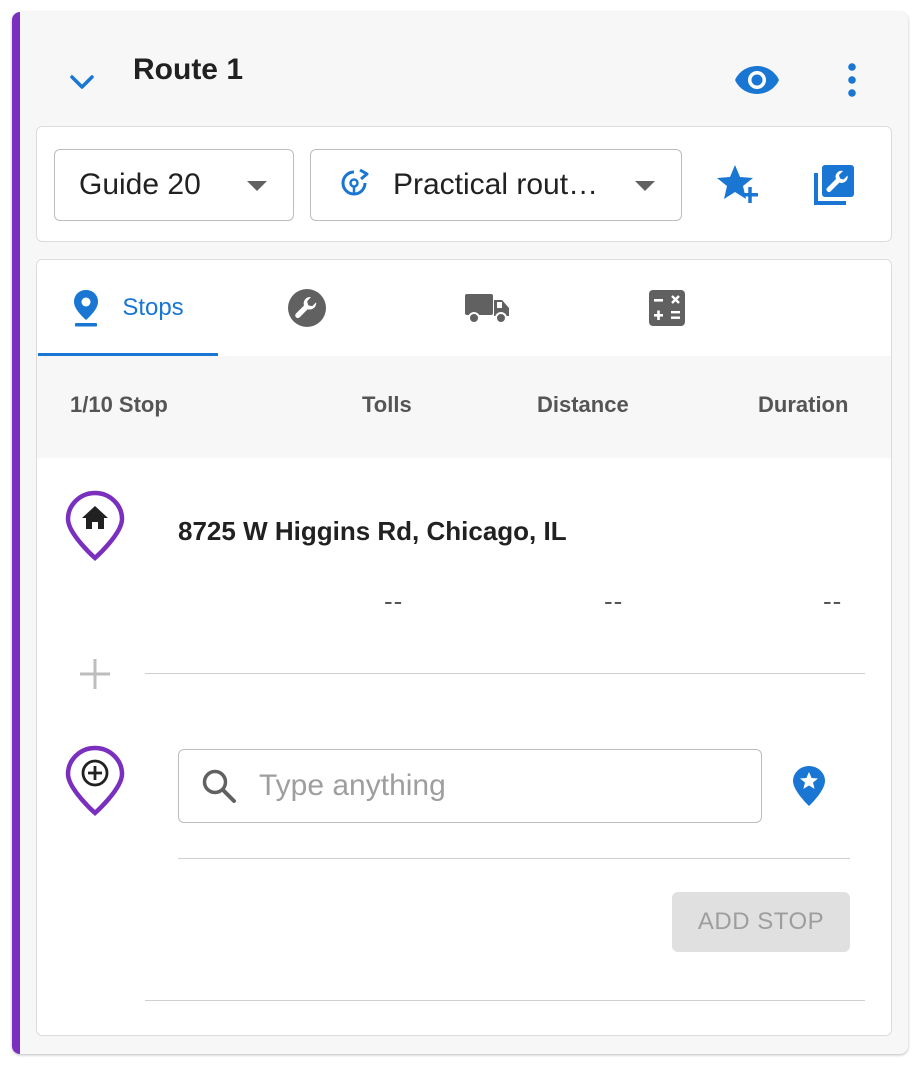  Describe the element at coordinates (140, 184) in the screenshot. I see `guide-select-value: Guide 20` at that location.